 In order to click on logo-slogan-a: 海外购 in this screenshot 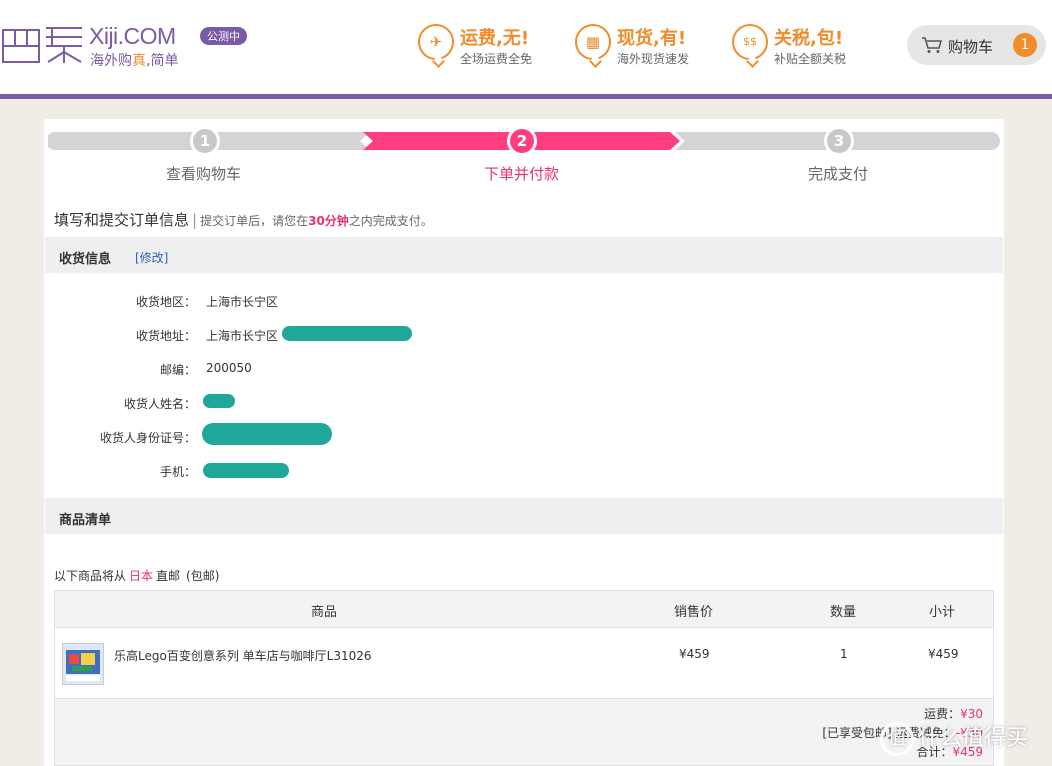, I will do `click(111, 61)`.